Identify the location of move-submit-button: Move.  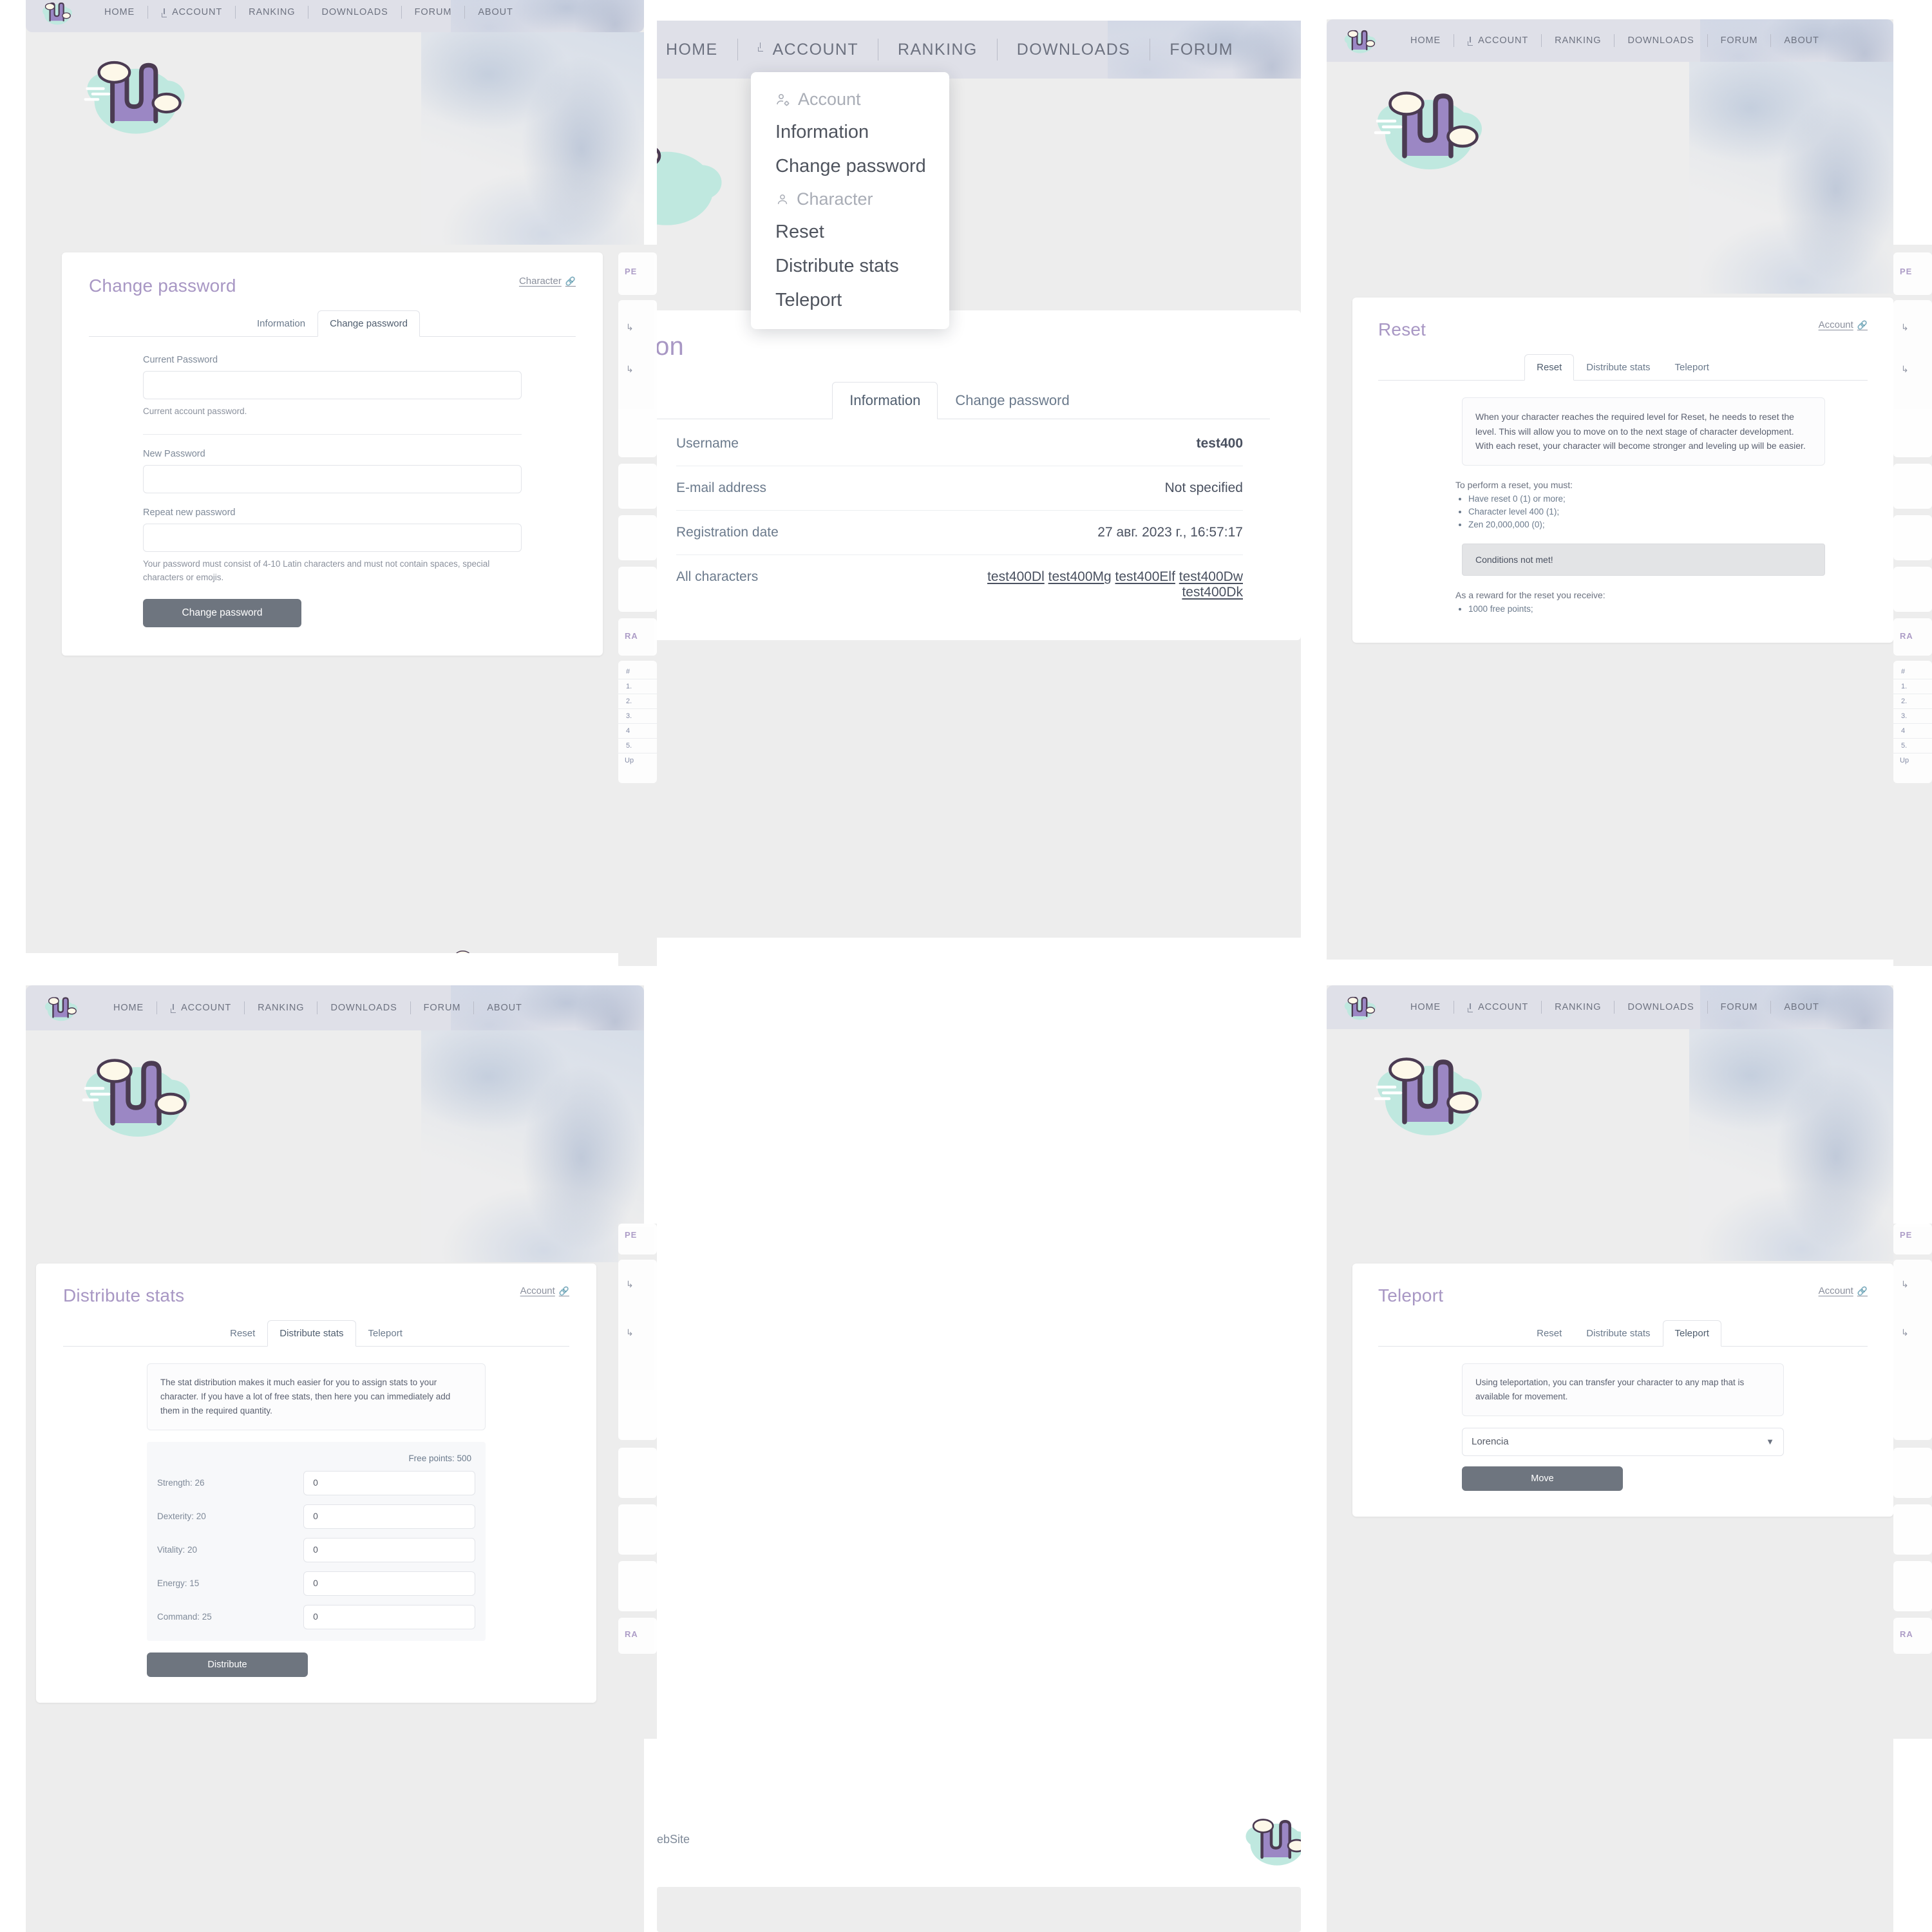
(1543, 1479).